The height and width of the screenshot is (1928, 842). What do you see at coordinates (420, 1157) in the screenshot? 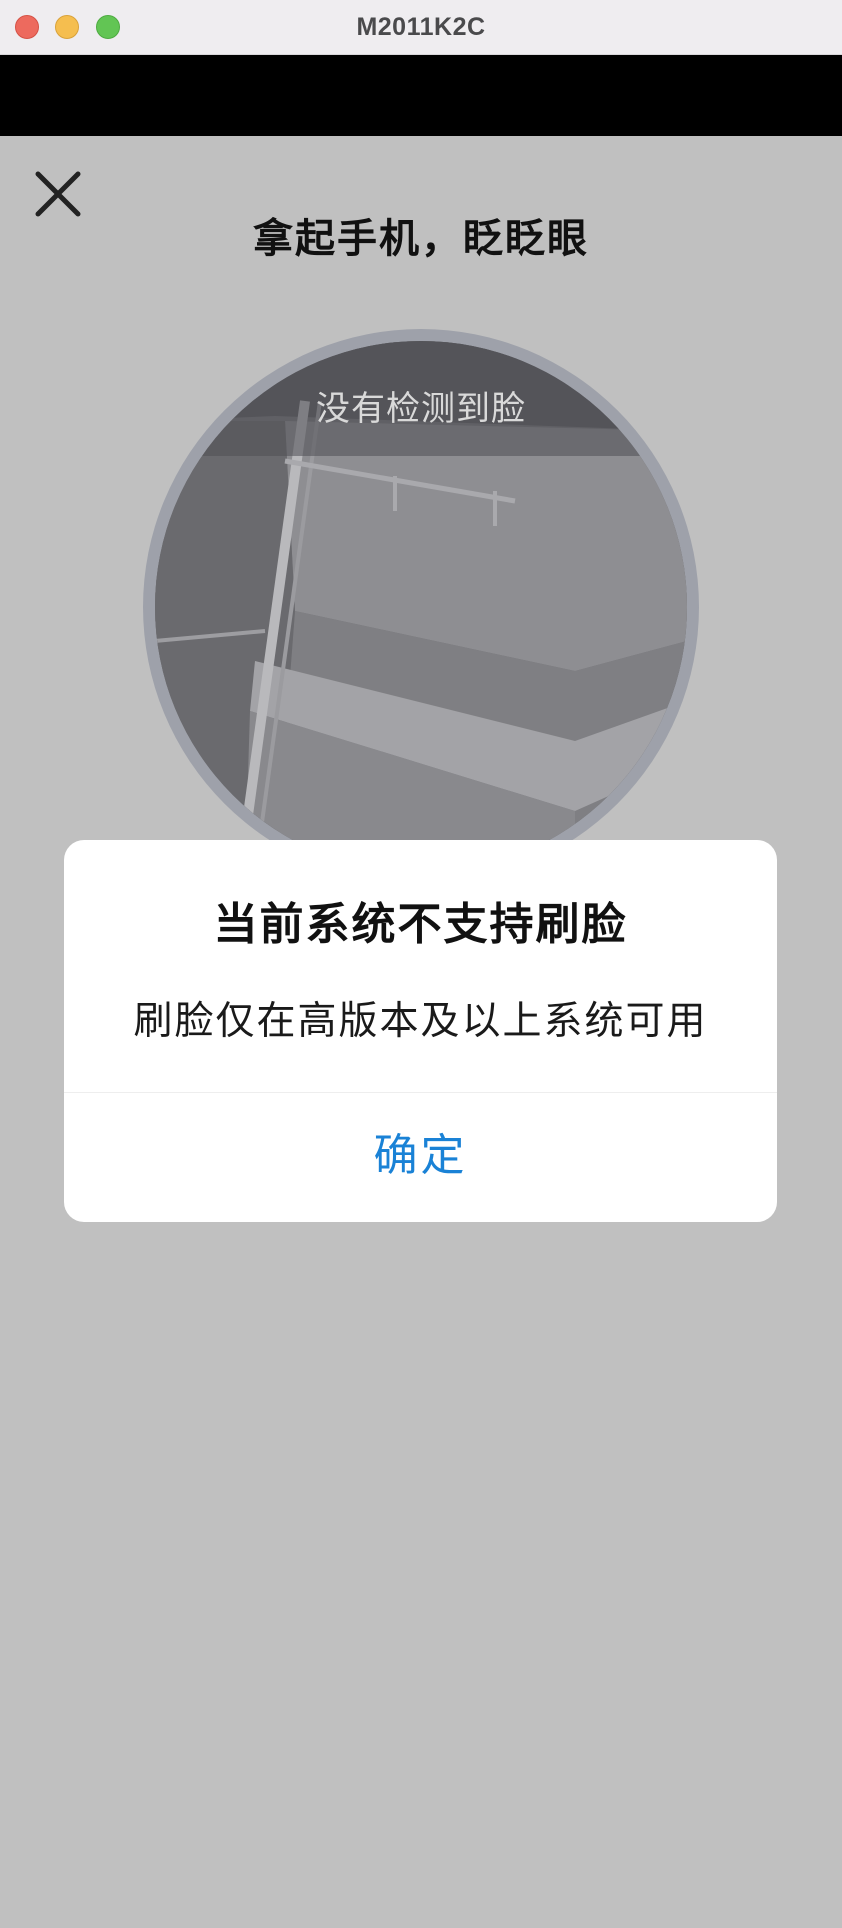
I see `confirm-button: 确定` at bounding box center [420, 1157].